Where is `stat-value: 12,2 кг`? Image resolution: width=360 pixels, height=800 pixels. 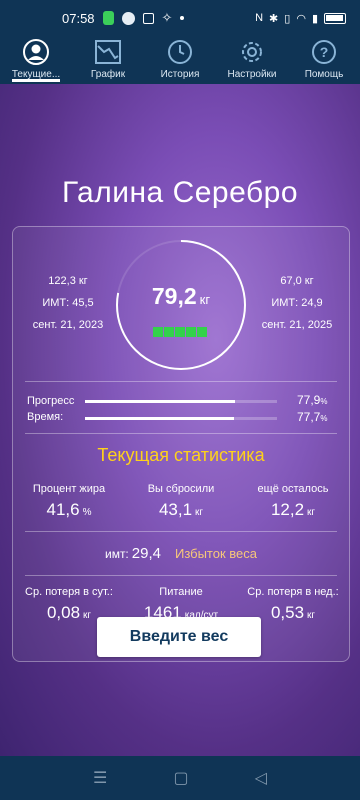
stat-value: 12,2 кг is located at coordinates (293, 510).